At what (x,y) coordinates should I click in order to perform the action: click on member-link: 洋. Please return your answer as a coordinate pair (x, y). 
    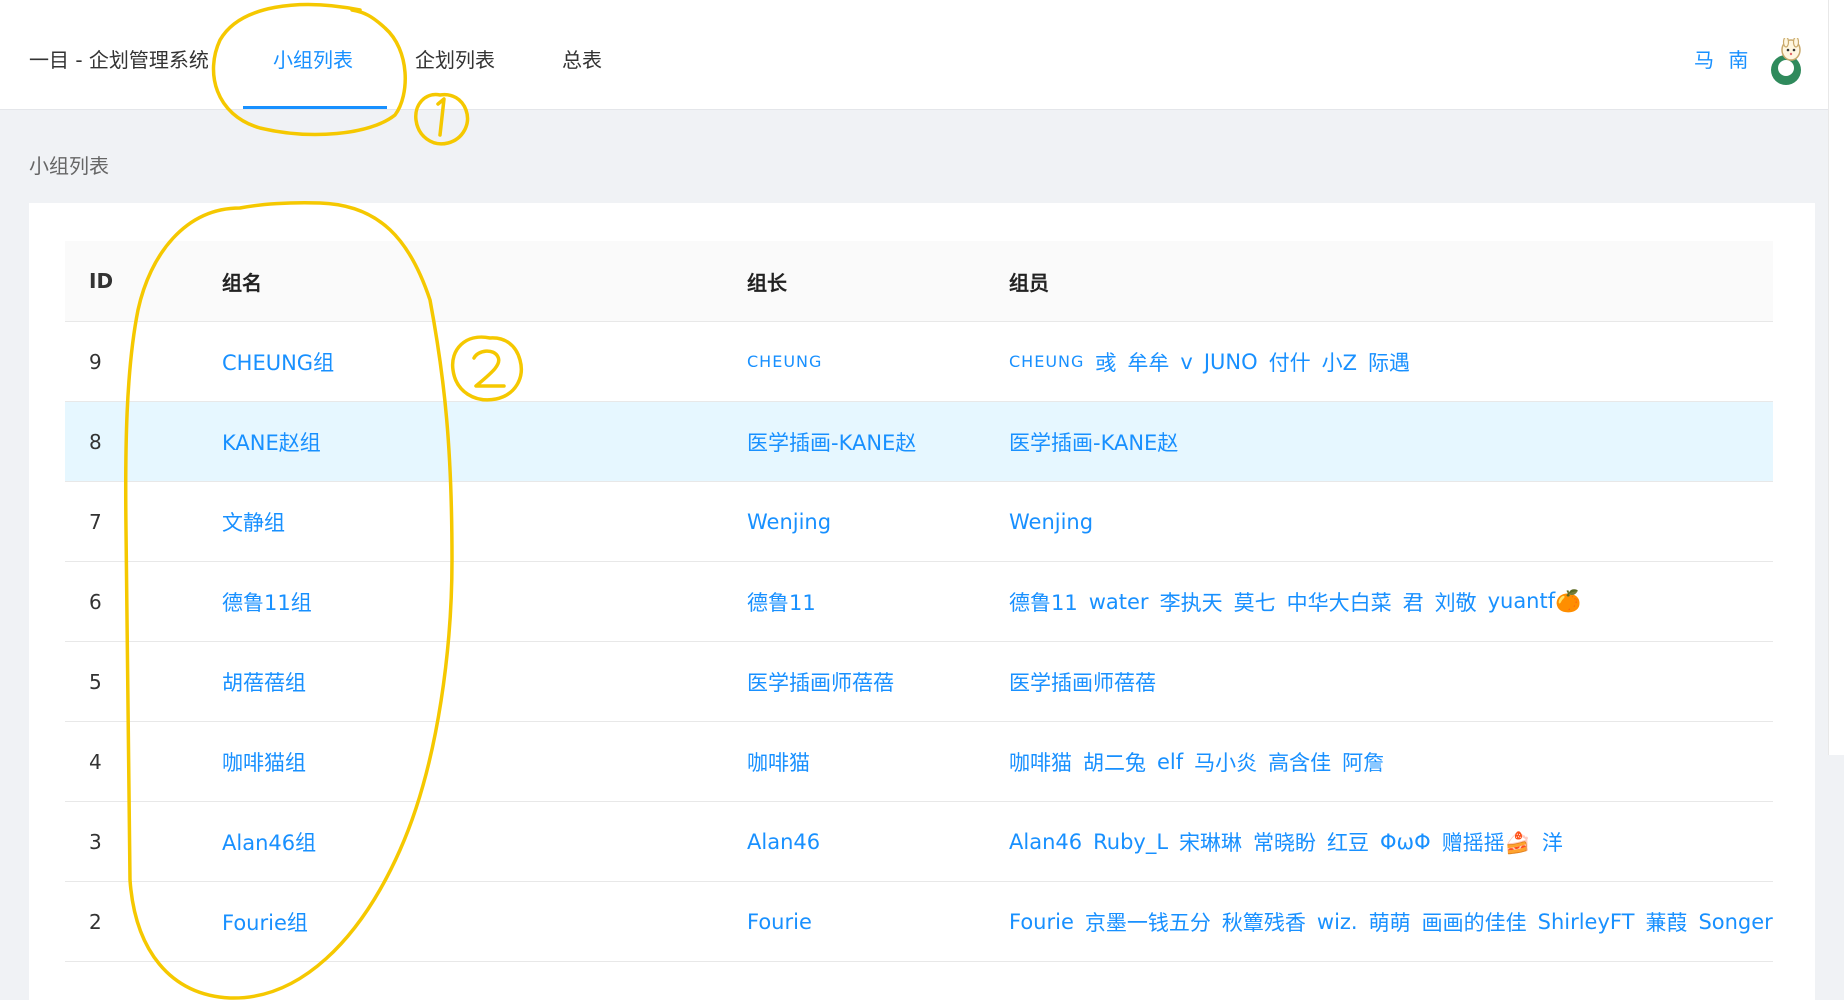
    Looking at the image, I should click on (1552, 842).